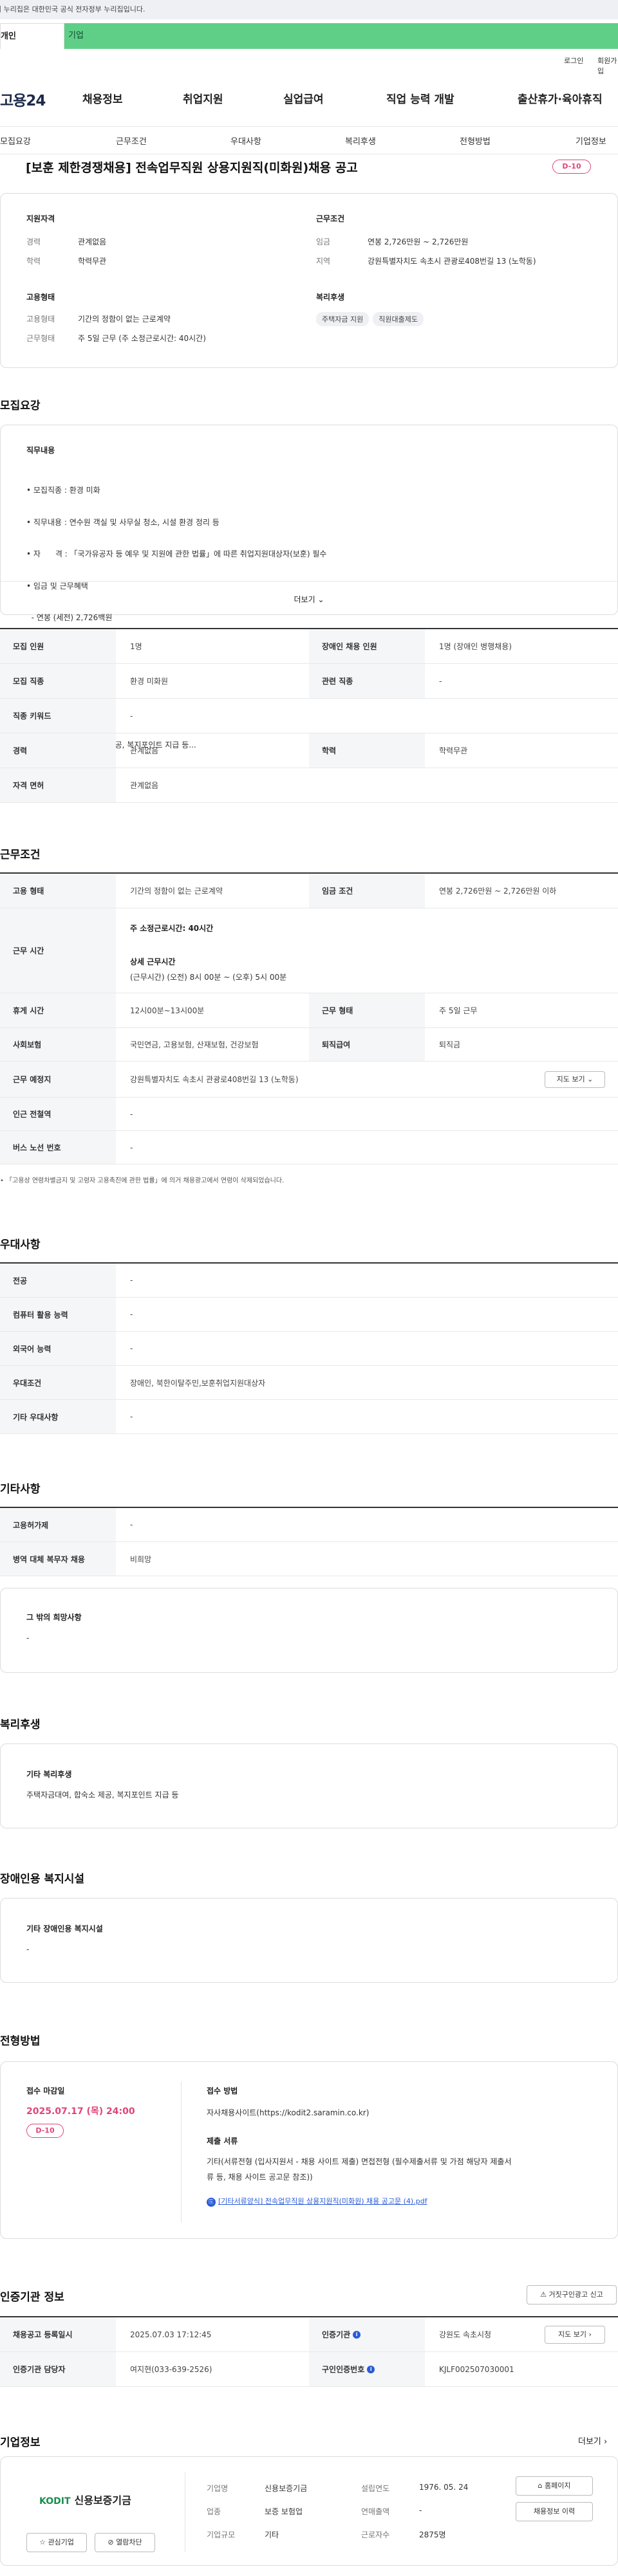 The height and width of the screenshot is (2576, 618). What do you see at coordinates (58, 950) in the screenshot?
I see `row-label: 근무 시간` at bounding box center [58, 950].